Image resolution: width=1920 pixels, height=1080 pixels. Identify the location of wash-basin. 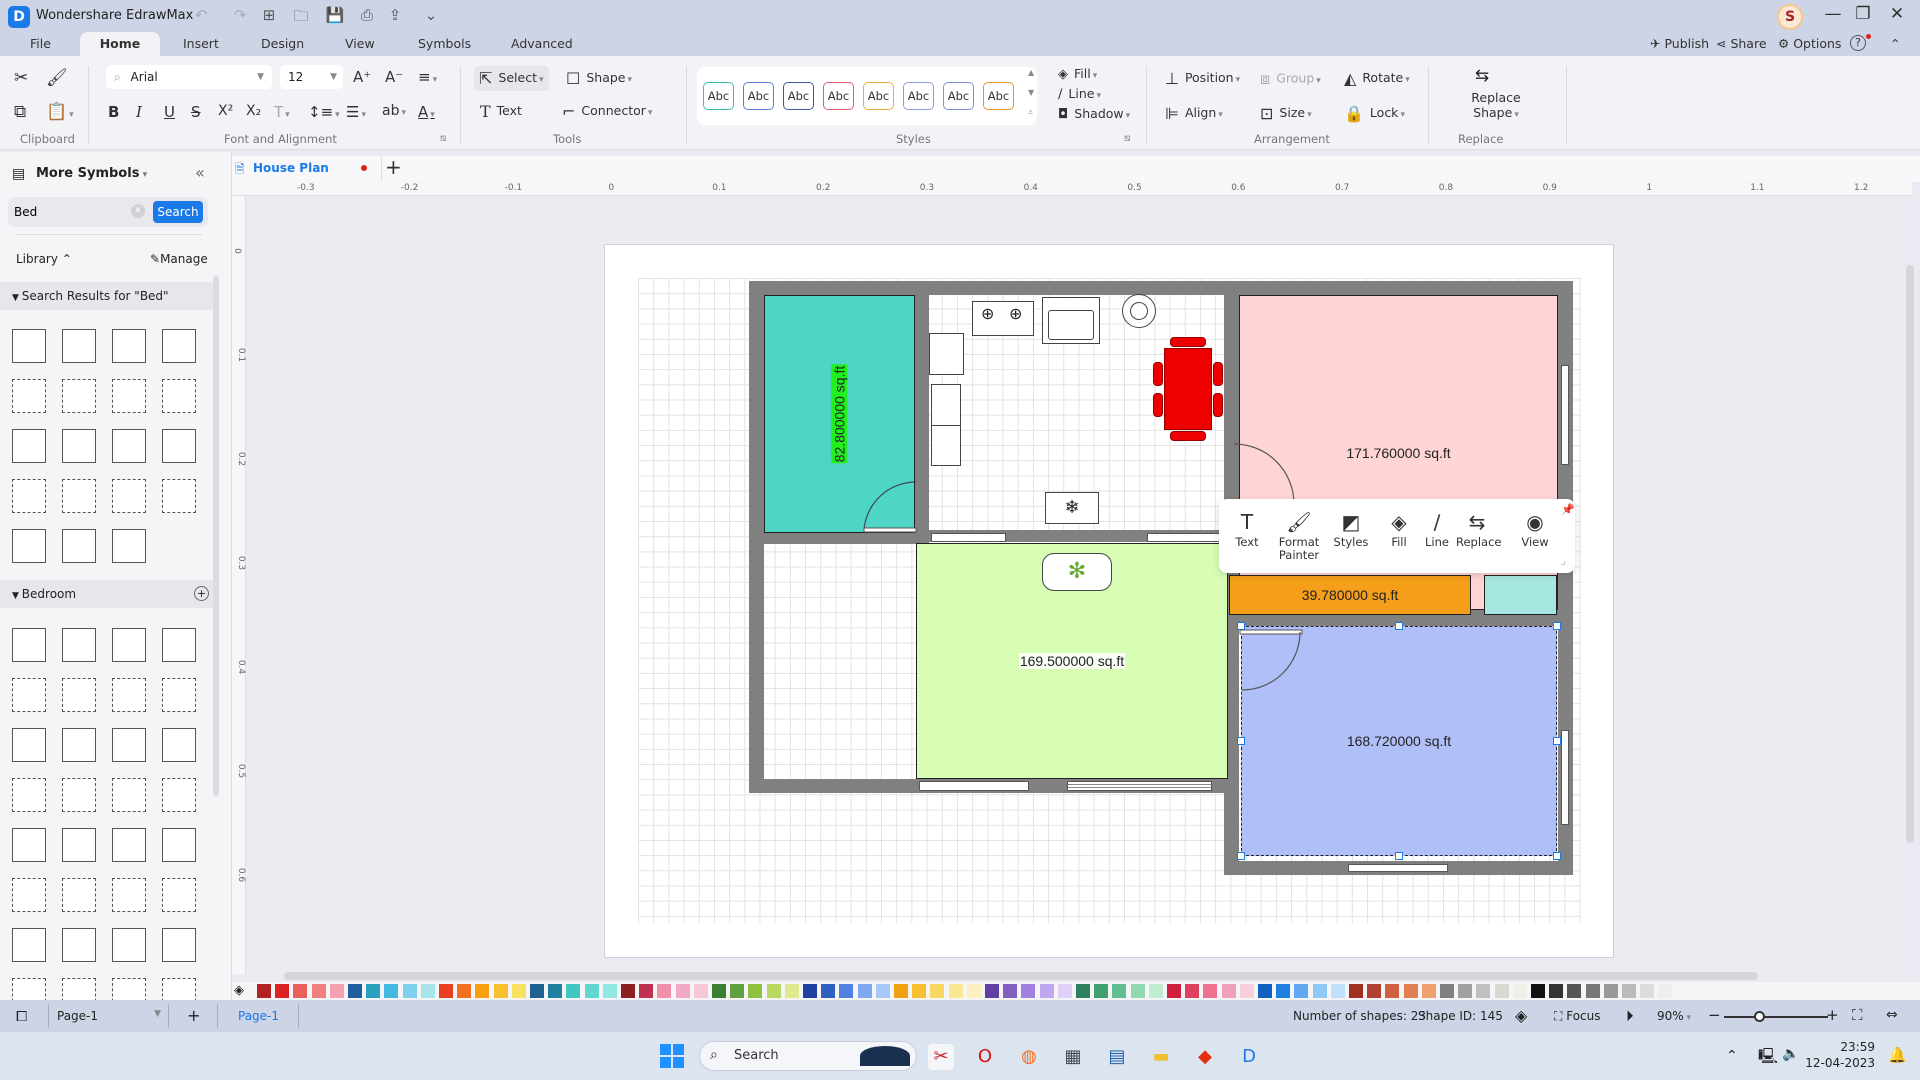
(1139, 311).